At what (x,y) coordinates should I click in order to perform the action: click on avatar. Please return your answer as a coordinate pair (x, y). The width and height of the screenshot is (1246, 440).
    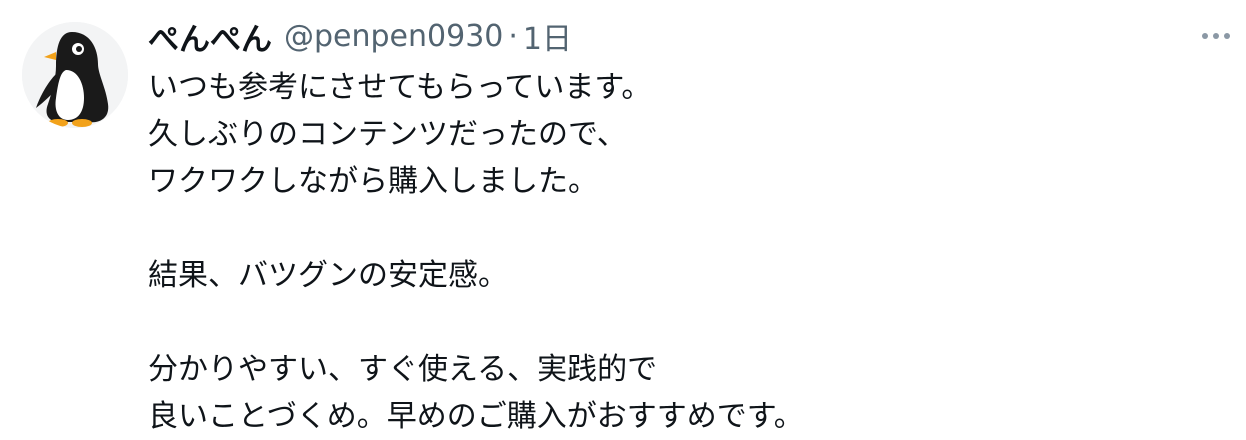
    Looking at the image, I should click on (75, 75).